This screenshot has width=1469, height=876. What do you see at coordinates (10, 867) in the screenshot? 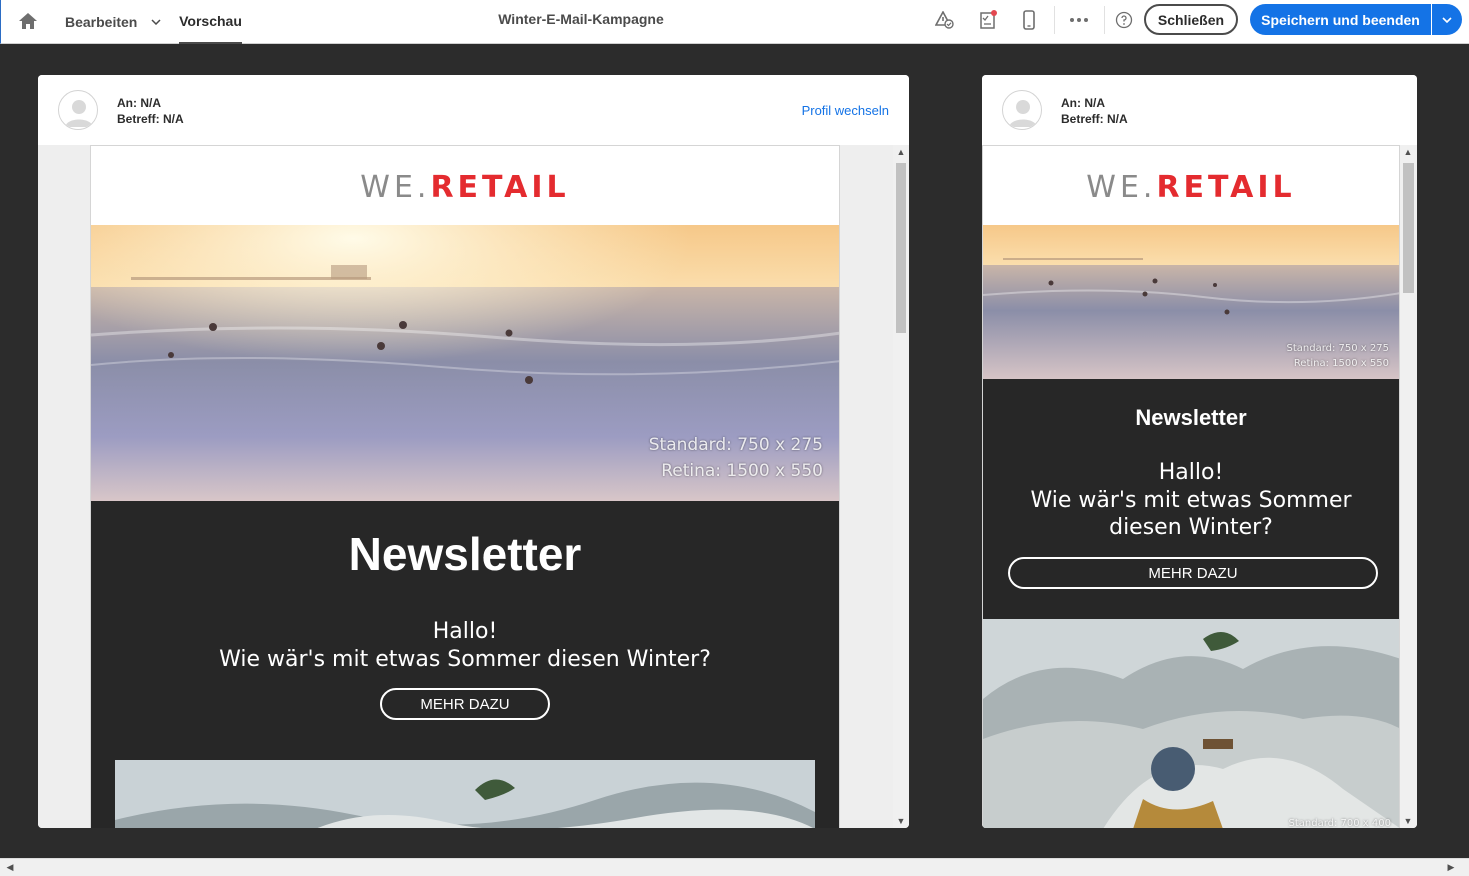
I see `scroll-left-icon: ◀` at bounding box center [10, 867].